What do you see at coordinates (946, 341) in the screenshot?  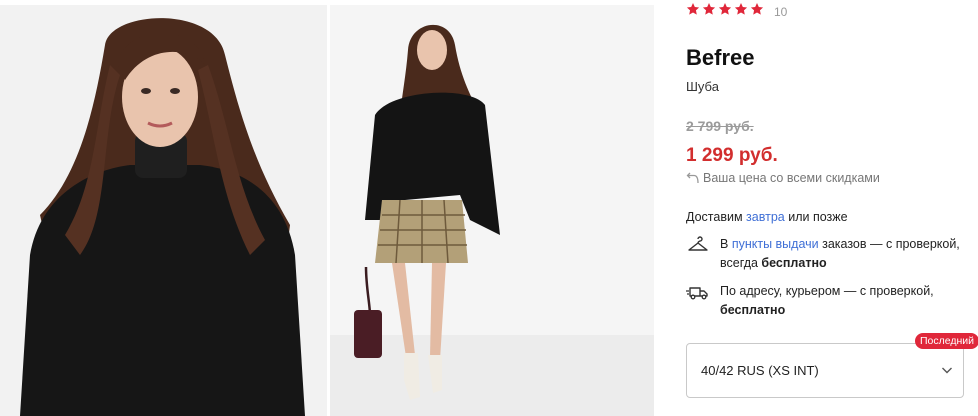 I see `last-item-badge: Последний` at bounding box center [946, 341].